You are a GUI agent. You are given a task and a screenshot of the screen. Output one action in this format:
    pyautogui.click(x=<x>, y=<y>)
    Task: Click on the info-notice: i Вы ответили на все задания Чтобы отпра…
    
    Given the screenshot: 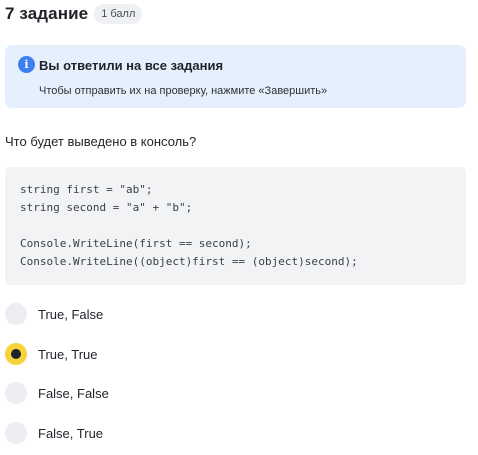 What is the action you would take?
    pyautogui.click(x=235, y=76)
    